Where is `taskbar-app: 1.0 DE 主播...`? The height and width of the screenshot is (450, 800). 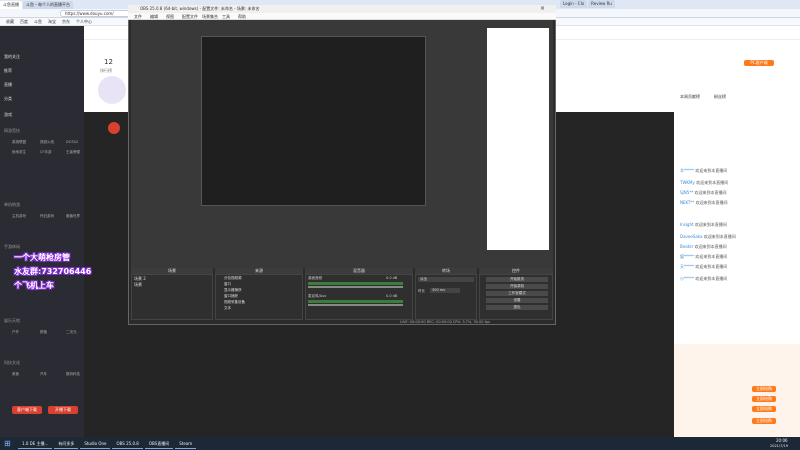 taskbar-app: 1.0 DE 主播... is located at coordinates (35, 443).